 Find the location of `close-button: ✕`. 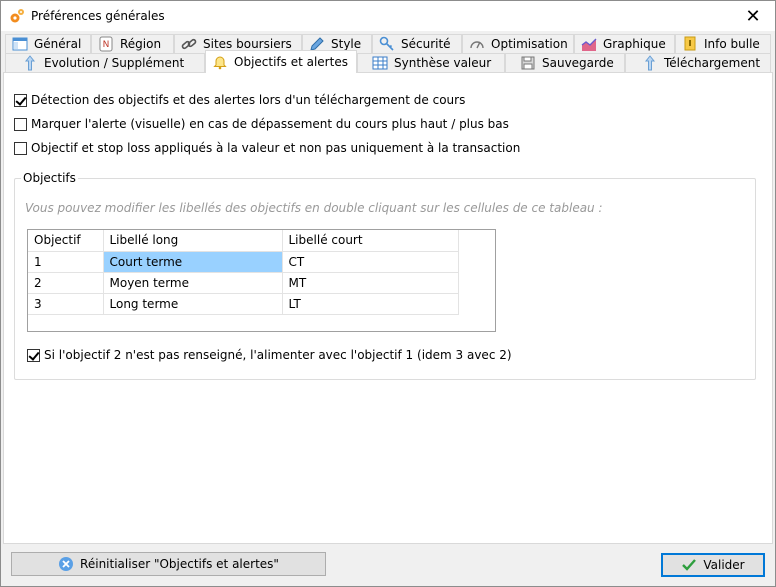

close-button: ✕ is located at coordinates (753, 16).